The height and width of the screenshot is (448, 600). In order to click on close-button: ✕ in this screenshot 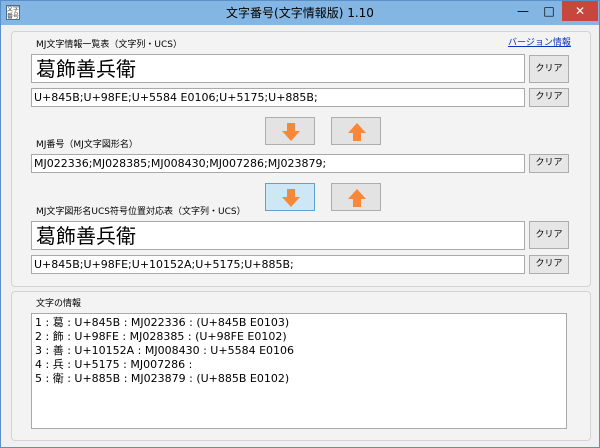, I will do `click(580, 11)`.